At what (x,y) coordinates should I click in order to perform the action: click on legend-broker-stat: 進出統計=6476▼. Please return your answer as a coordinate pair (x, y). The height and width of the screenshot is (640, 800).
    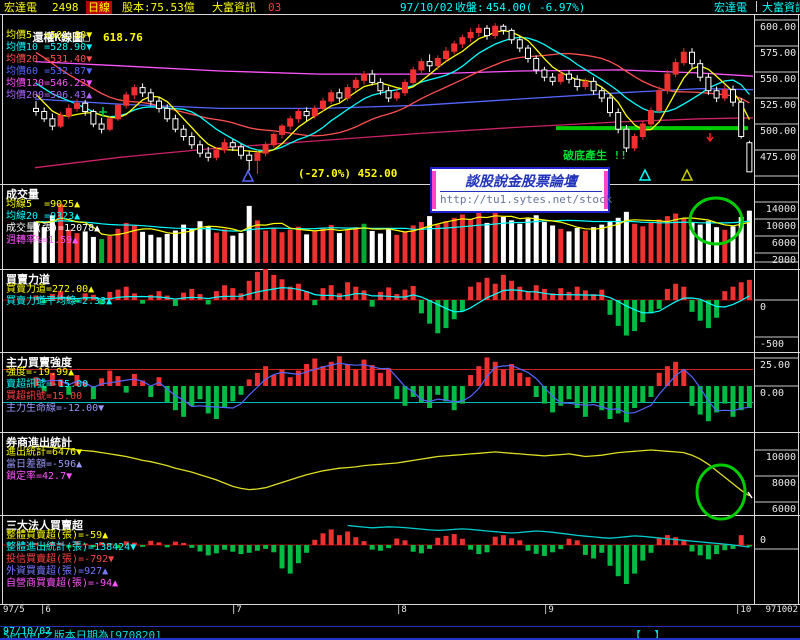
    Looking at the image, I should click on (44, 452).